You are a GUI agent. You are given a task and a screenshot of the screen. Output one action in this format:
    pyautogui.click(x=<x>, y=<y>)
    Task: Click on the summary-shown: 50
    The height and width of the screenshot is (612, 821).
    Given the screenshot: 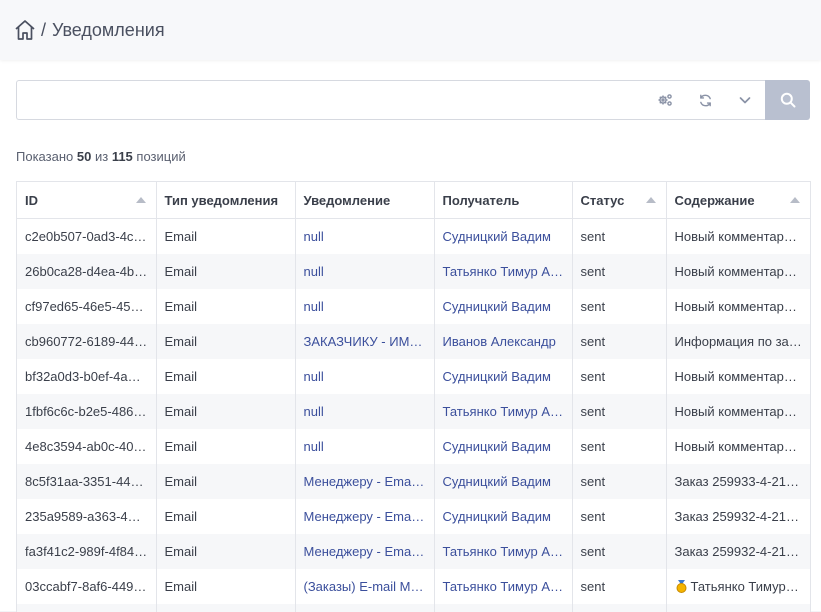 What is the action you would take?
    pyautogui.click(x=84, y=156)
    